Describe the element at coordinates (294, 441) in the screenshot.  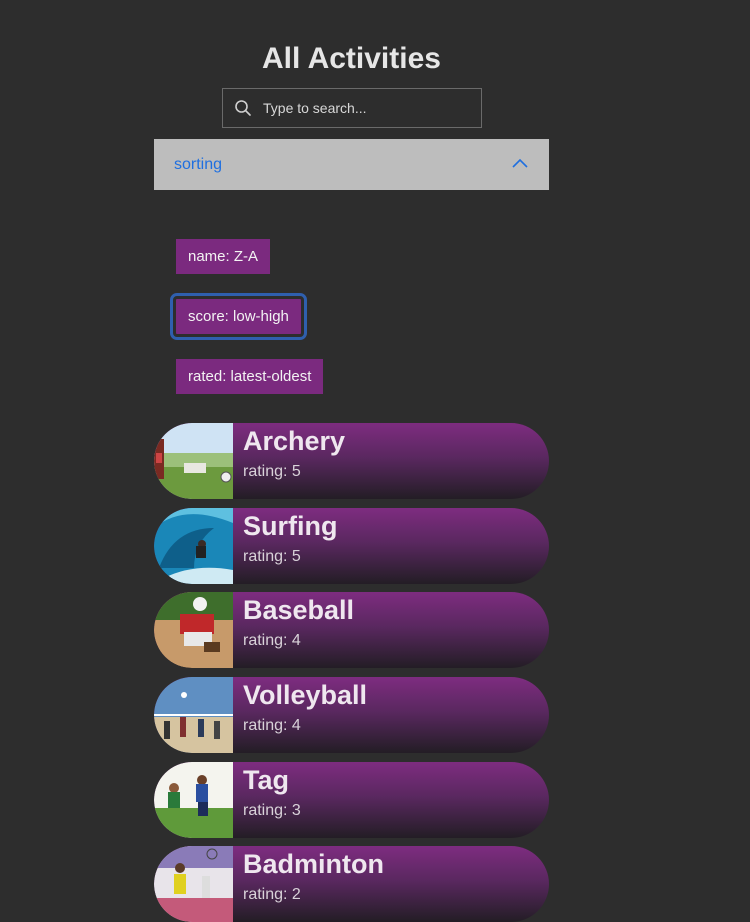
I see `activity-name: Archery` at that location.